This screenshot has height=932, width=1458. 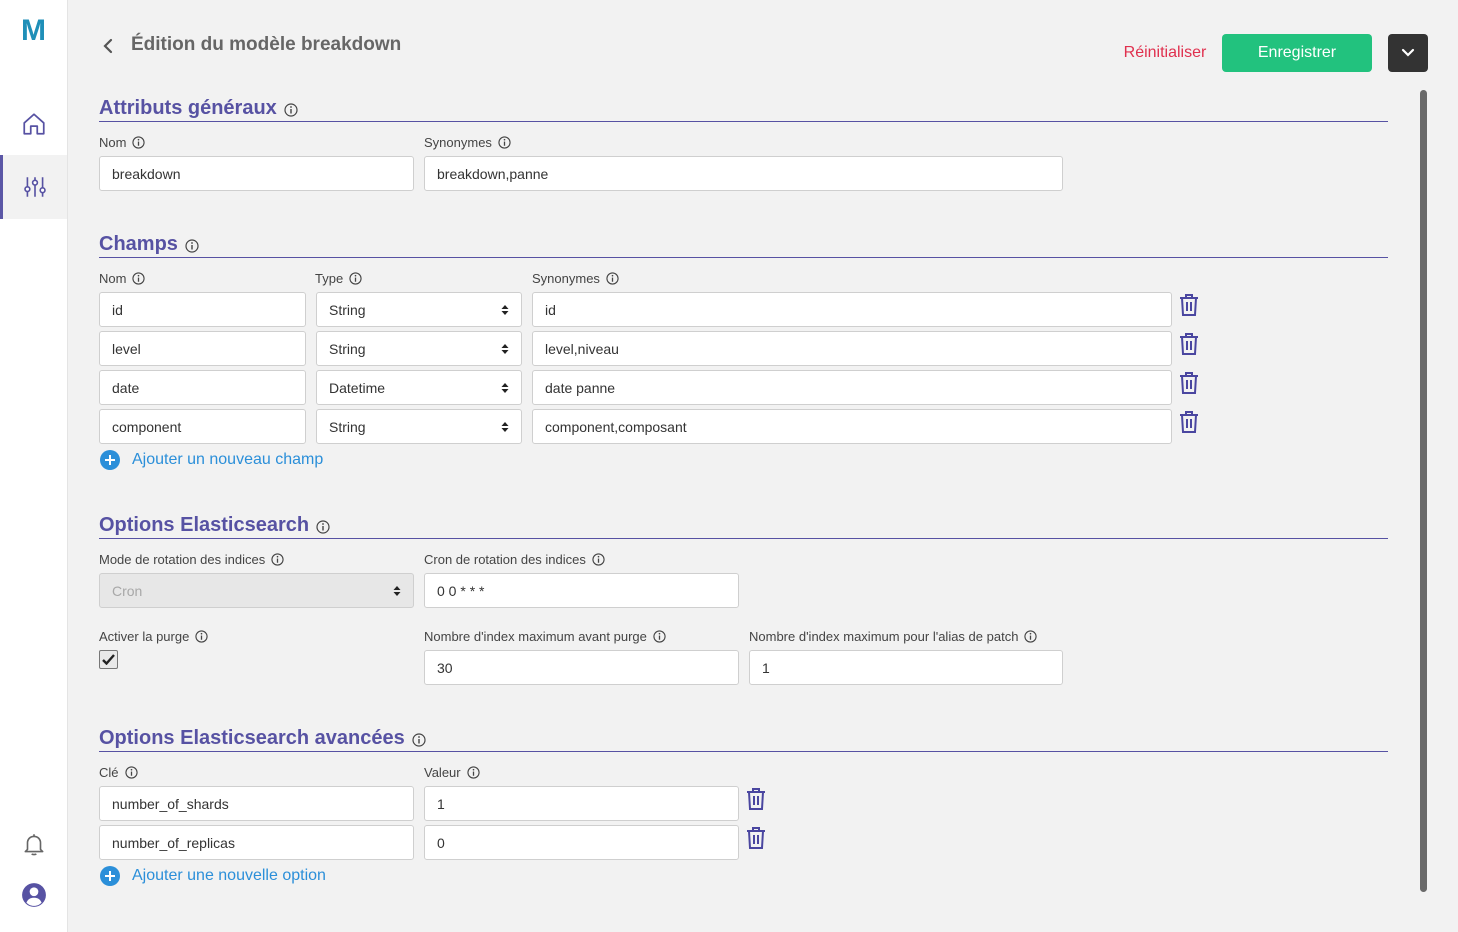 I want to click on option-key-label-text: Clé, so click(x=109, y=772).